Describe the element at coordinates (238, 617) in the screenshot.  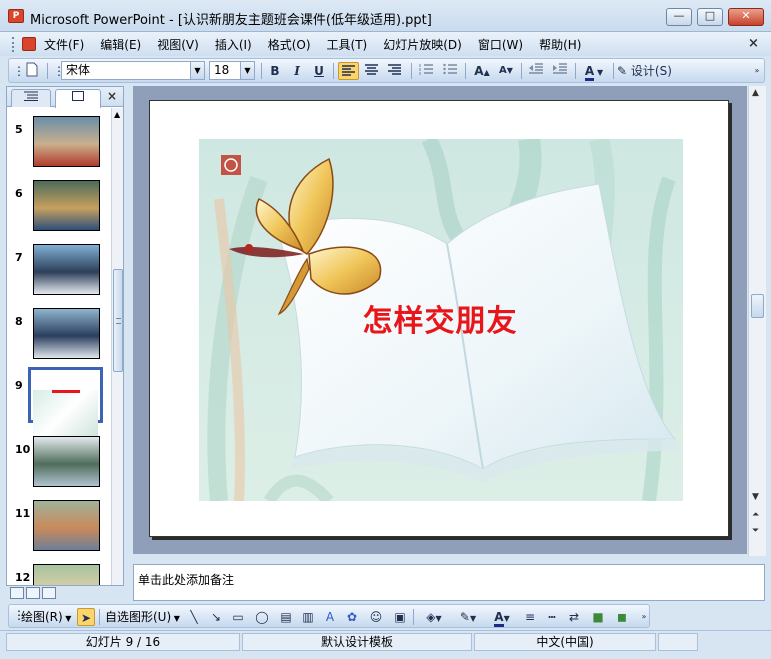
I see `rectangle-icon: ▭` at that location.